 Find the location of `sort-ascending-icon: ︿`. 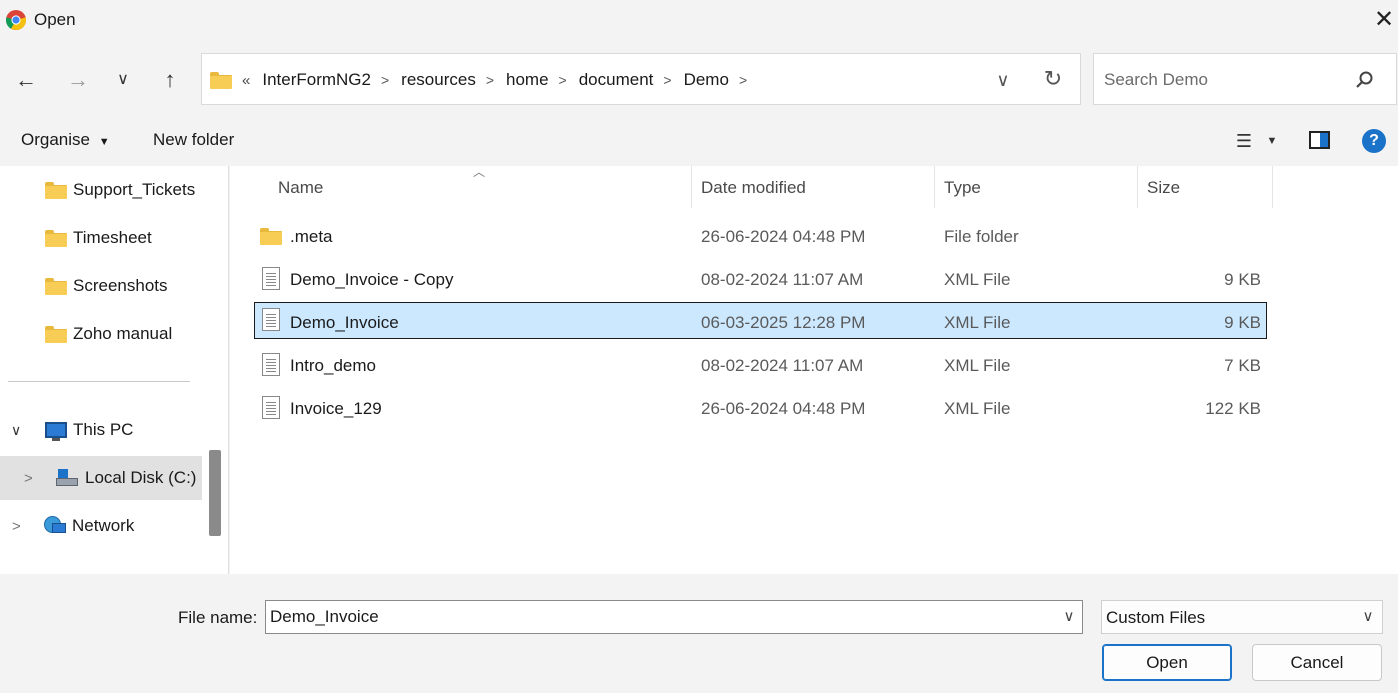

sort-ascending-icon: ︿ is located at coordinates (479, 172).